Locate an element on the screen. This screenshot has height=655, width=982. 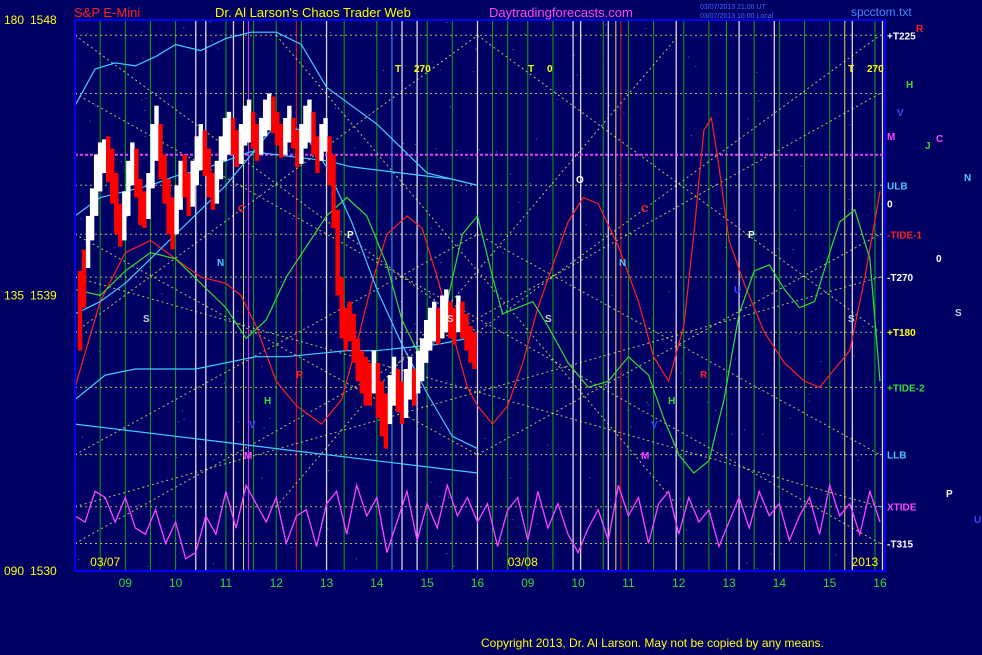
chart-annotation: P is located at coordinates (751, 235).